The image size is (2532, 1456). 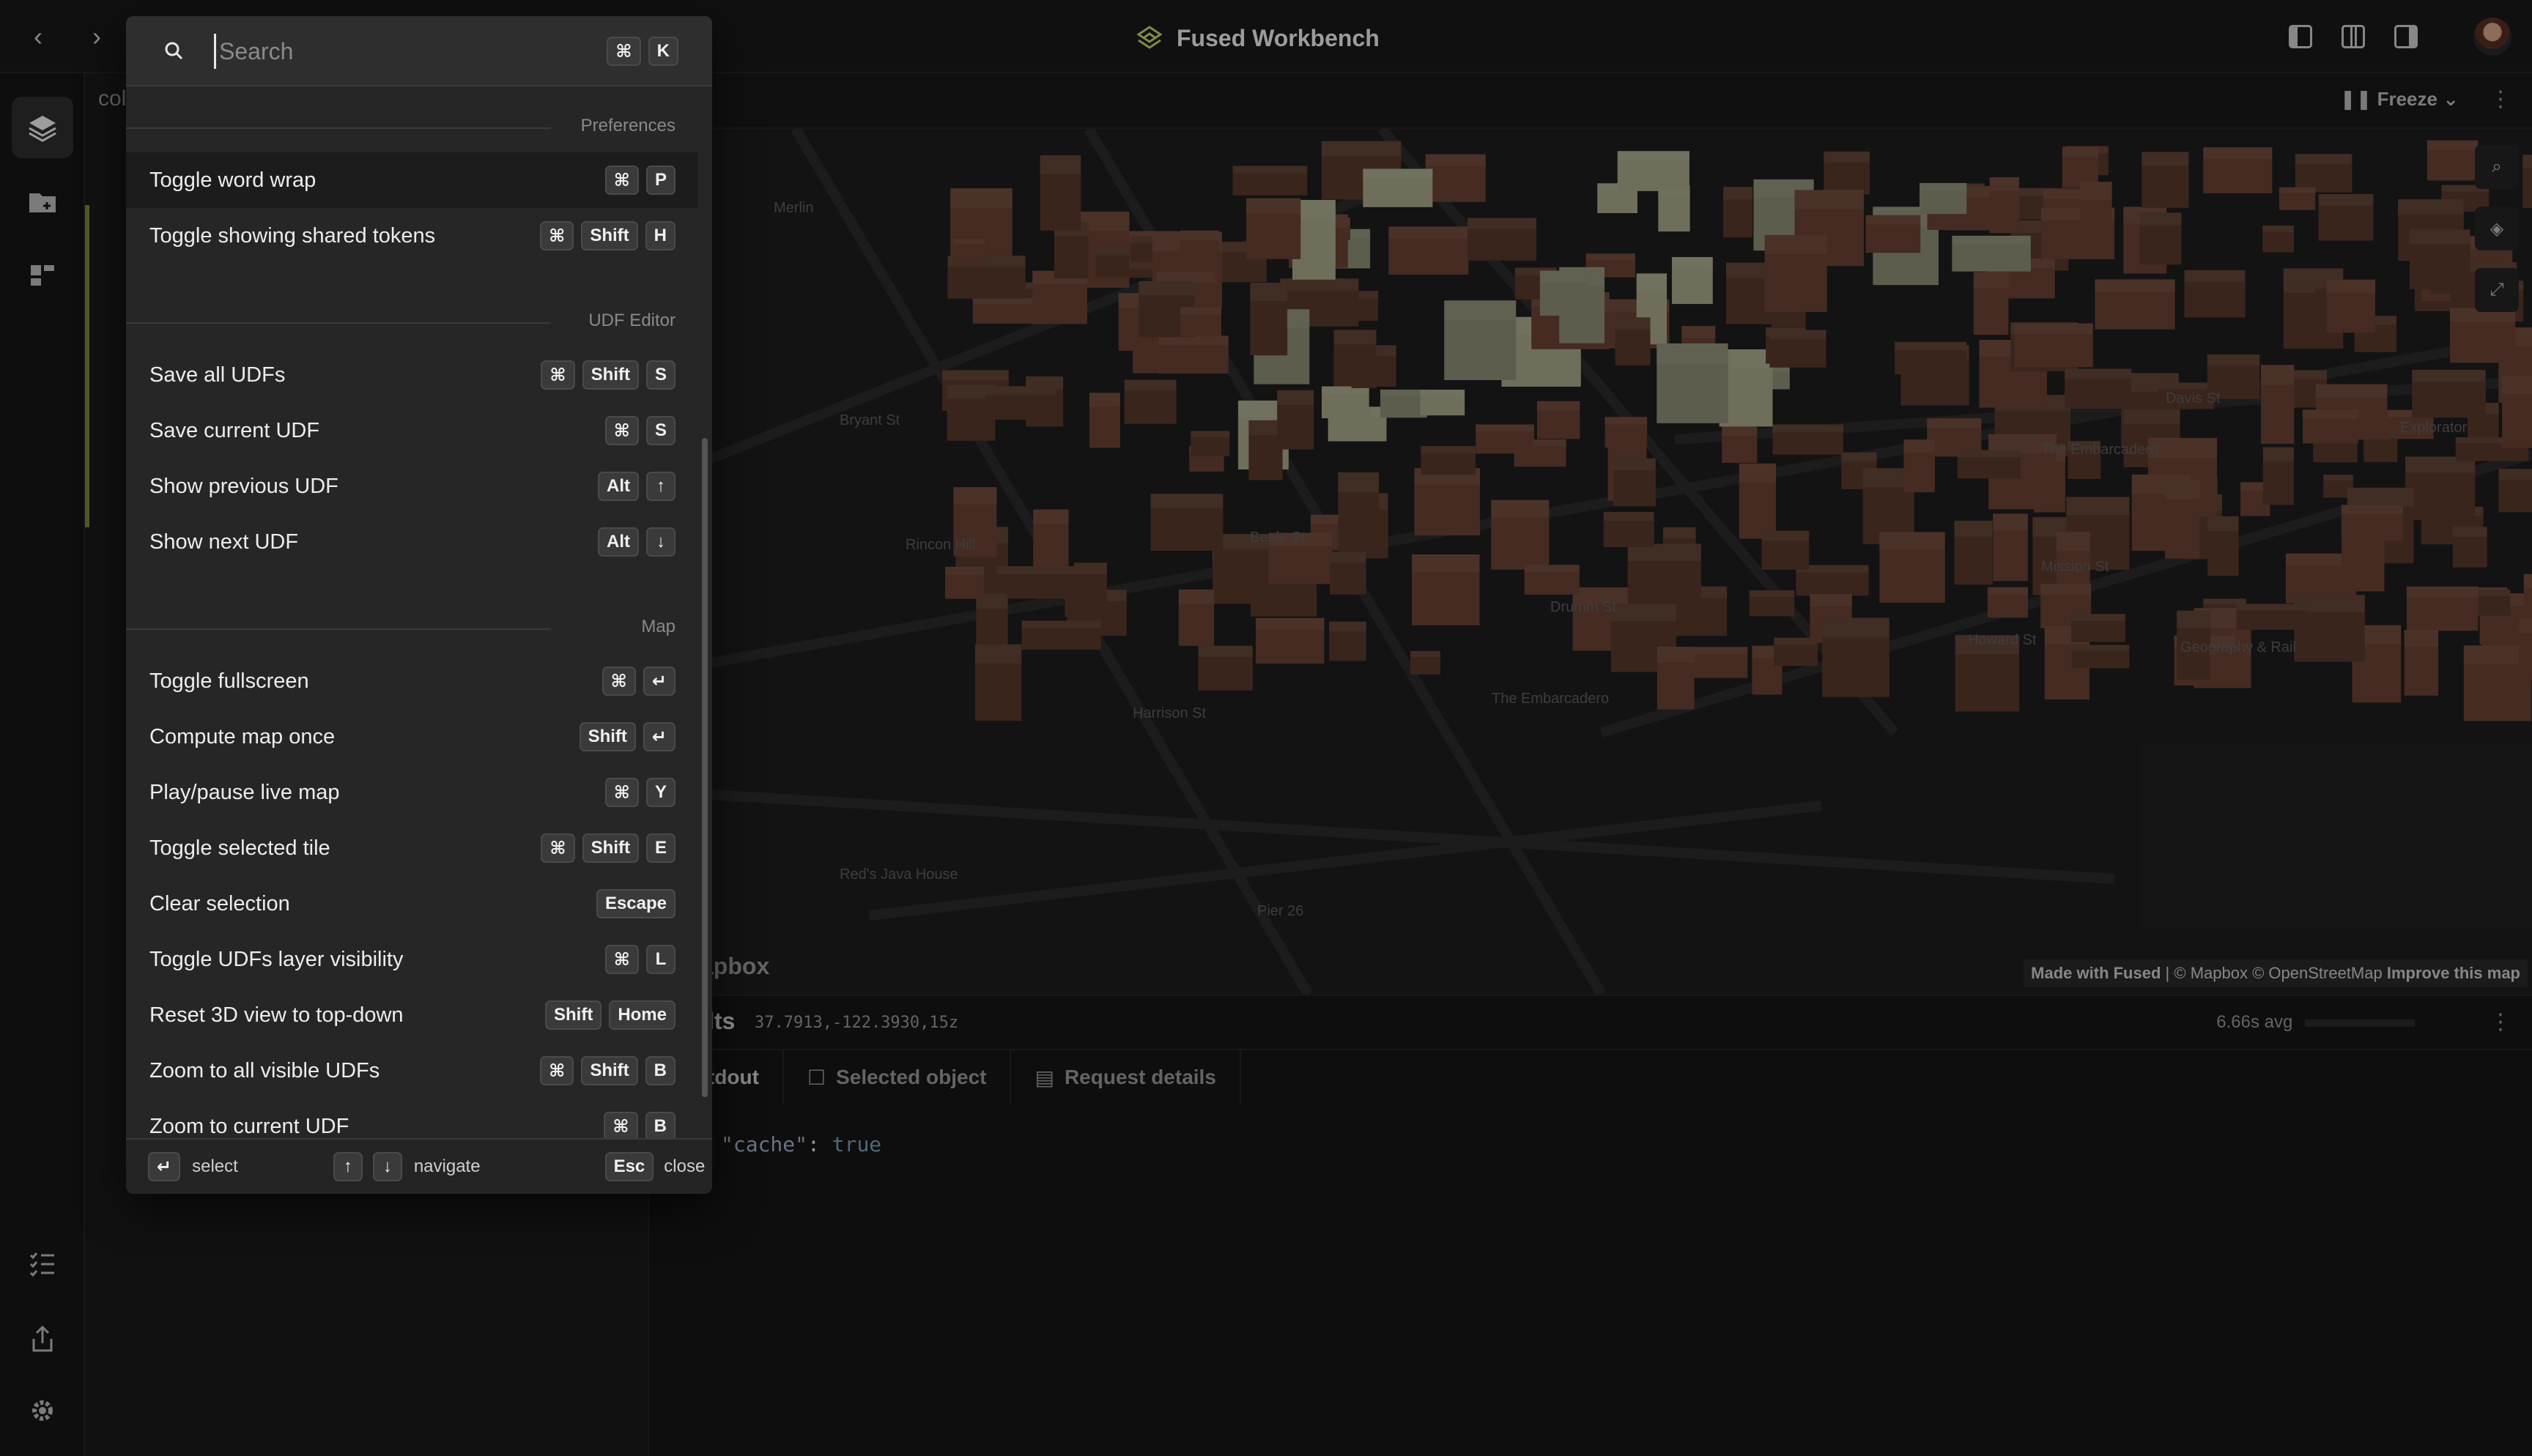 What do you see at coordinates (229, 681) in the screenshot?
I see `command-label: Toggle fullscreen` at bounding box center [229, 681].